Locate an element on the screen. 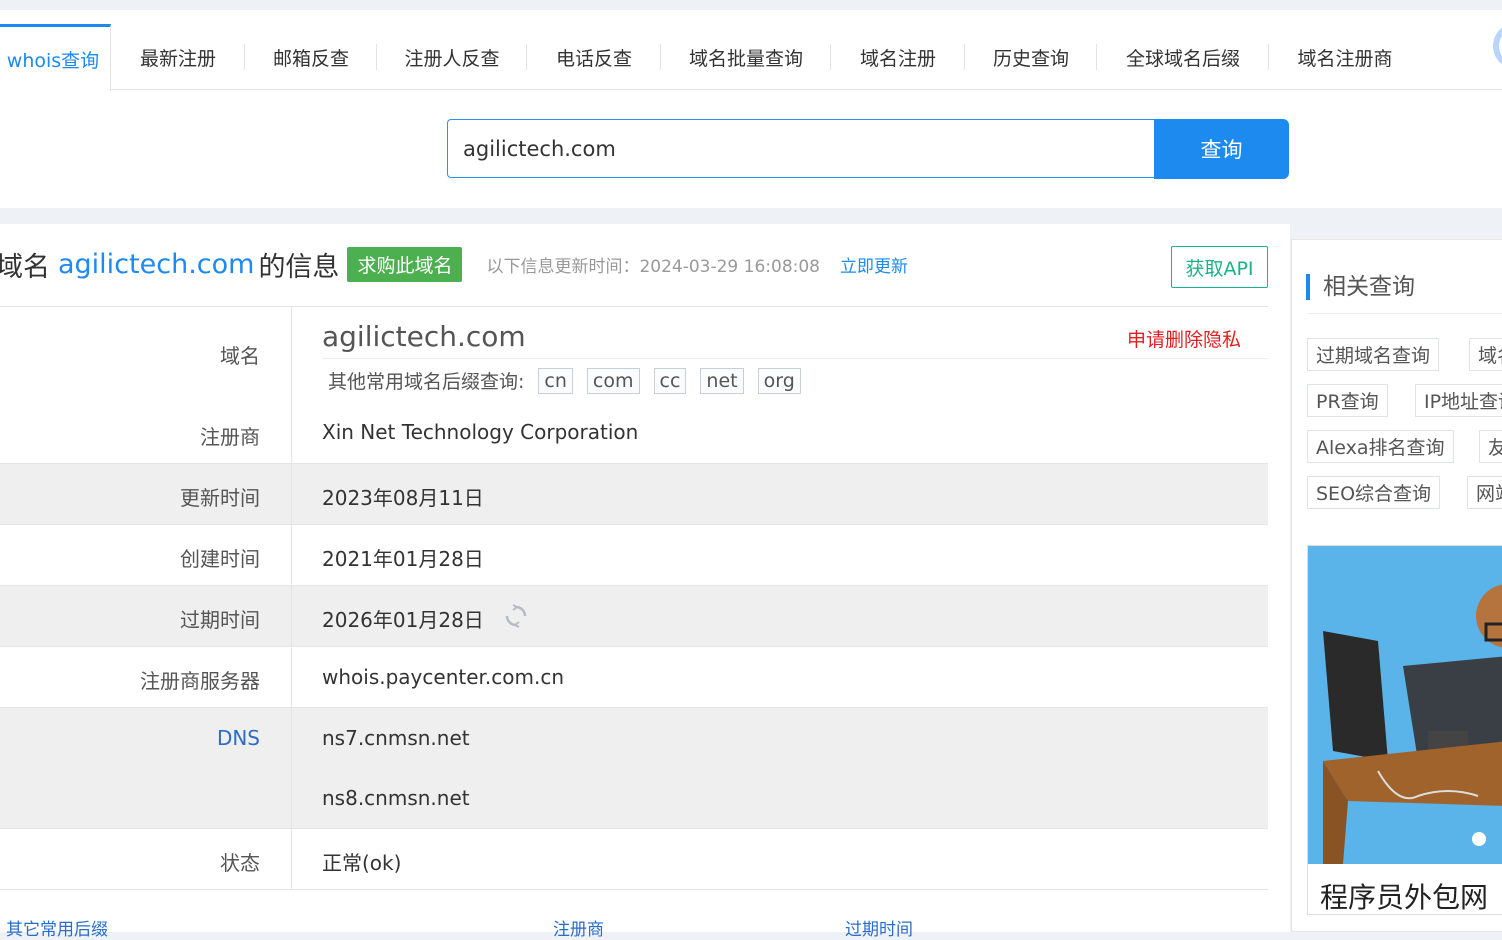 This screenshot has height=940, width=1502. privacy-removal-link: 申请删除隐私 is located at coordinates (1184, 338).